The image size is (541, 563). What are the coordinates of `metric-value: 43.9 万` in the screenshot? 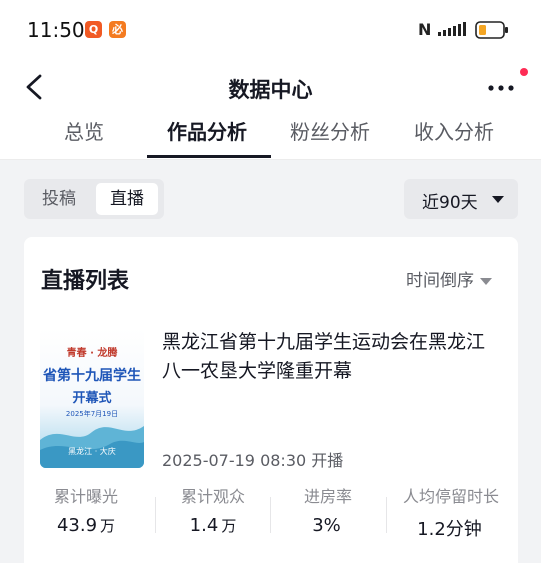 It's located at (86, 525).